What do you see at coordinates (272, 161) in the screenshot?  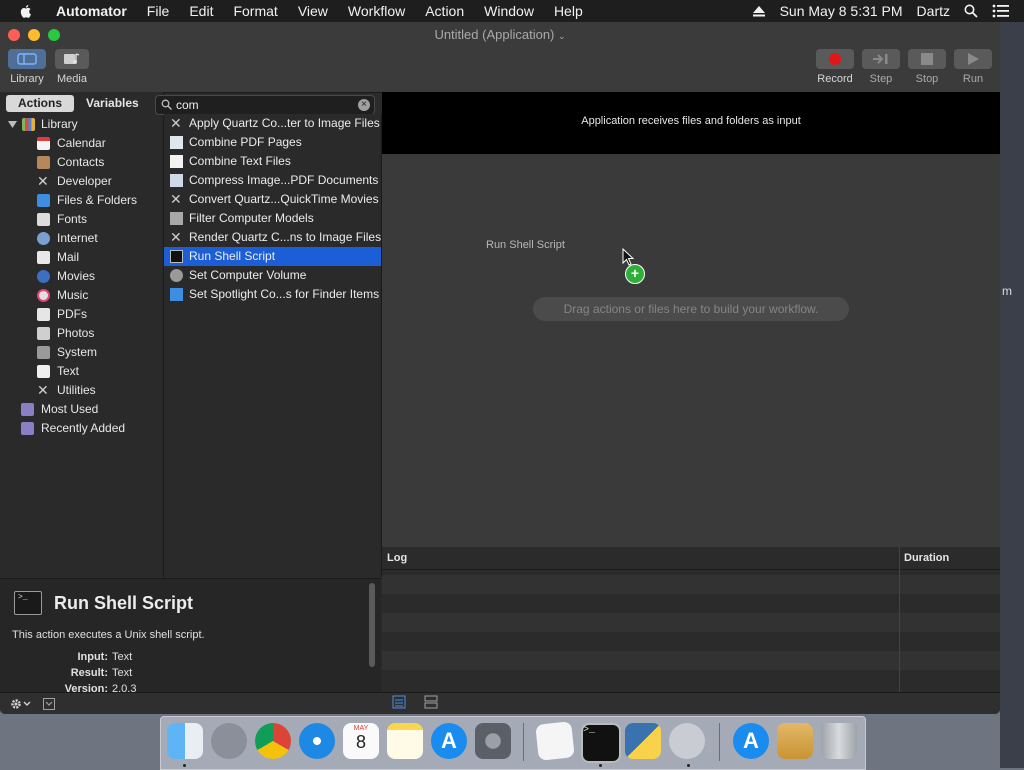 I see `result-combine-text: Combine Text Files` at bounding box center [272, 161].